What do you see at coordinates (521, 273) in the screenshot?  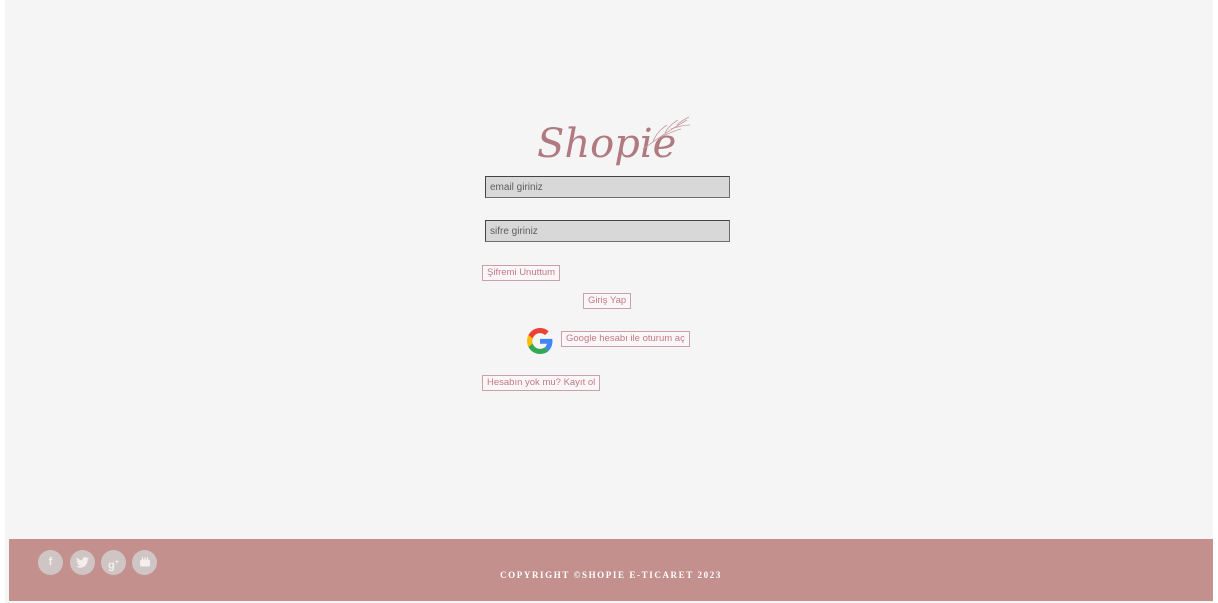 I see `forgot-password-button: Şifremi Unuttum` at bounding box center [521, 273].